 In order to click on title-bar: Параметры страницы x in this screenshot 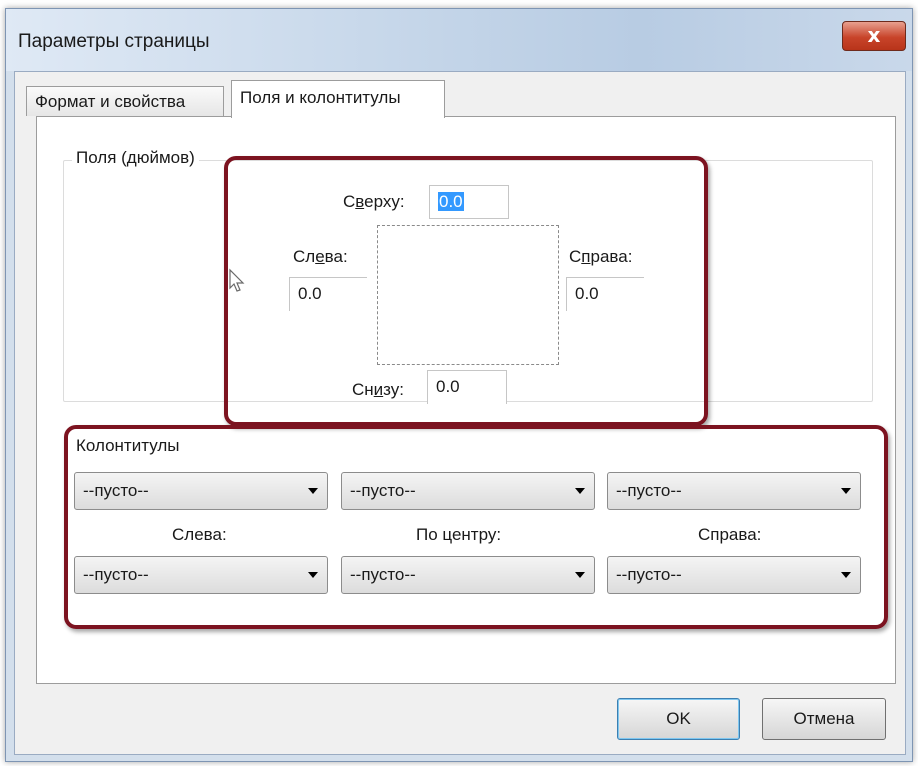, I will do `click(459, 40)`.